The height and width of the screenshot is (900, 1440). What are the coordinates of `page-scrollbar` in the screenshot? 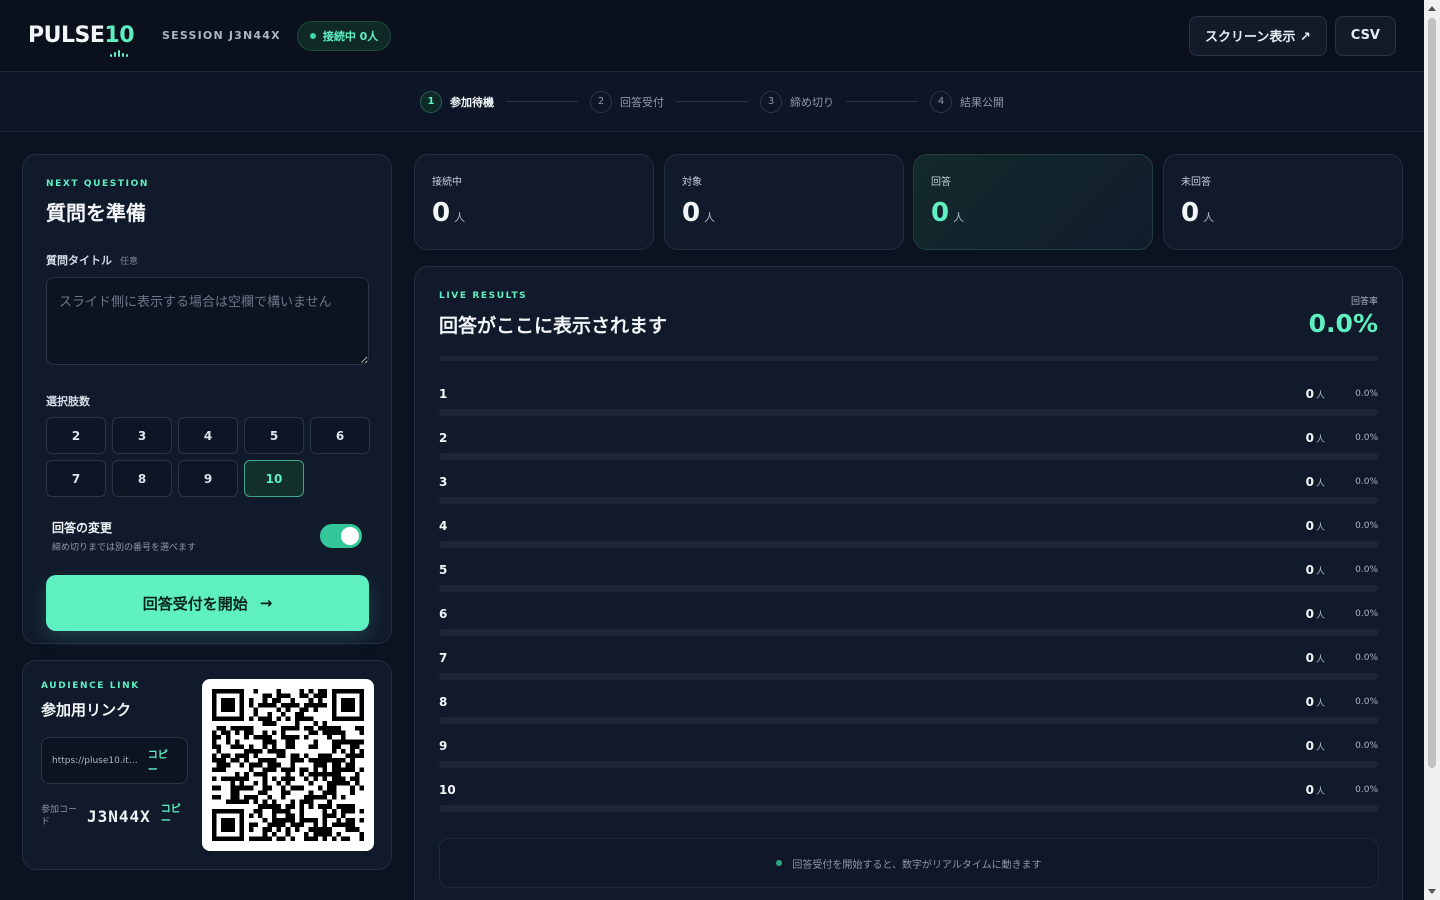 It's located at (1432, 450).